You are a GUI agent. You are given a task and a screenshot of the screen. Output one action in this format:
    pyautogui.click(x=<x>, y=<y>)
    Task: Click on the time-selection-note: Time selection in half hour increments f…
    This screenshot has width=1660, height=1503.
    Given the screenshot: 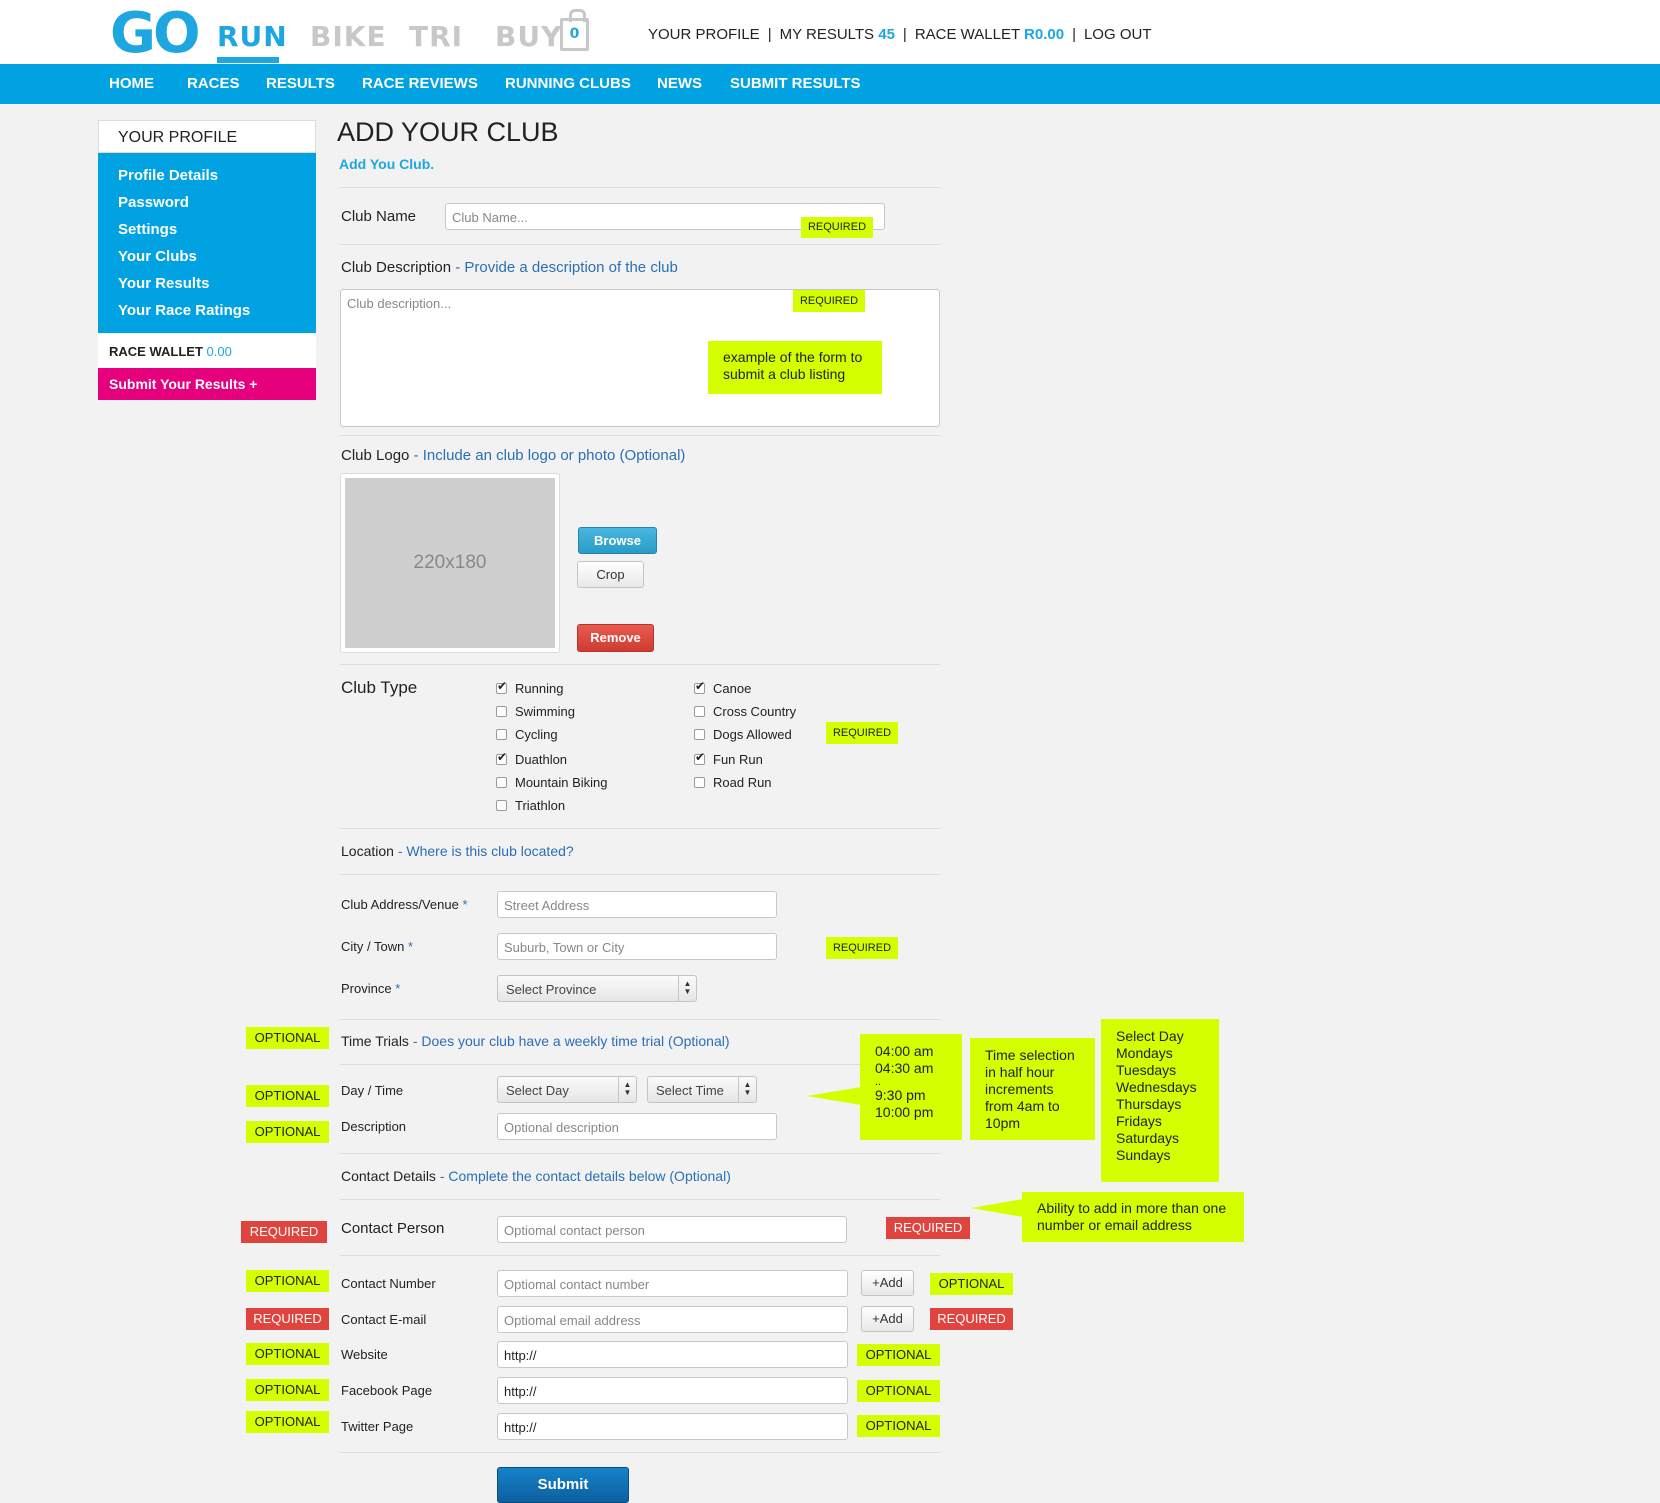 What is the action you would take?
    pyautogui.click(x=1032, y=1089)
    